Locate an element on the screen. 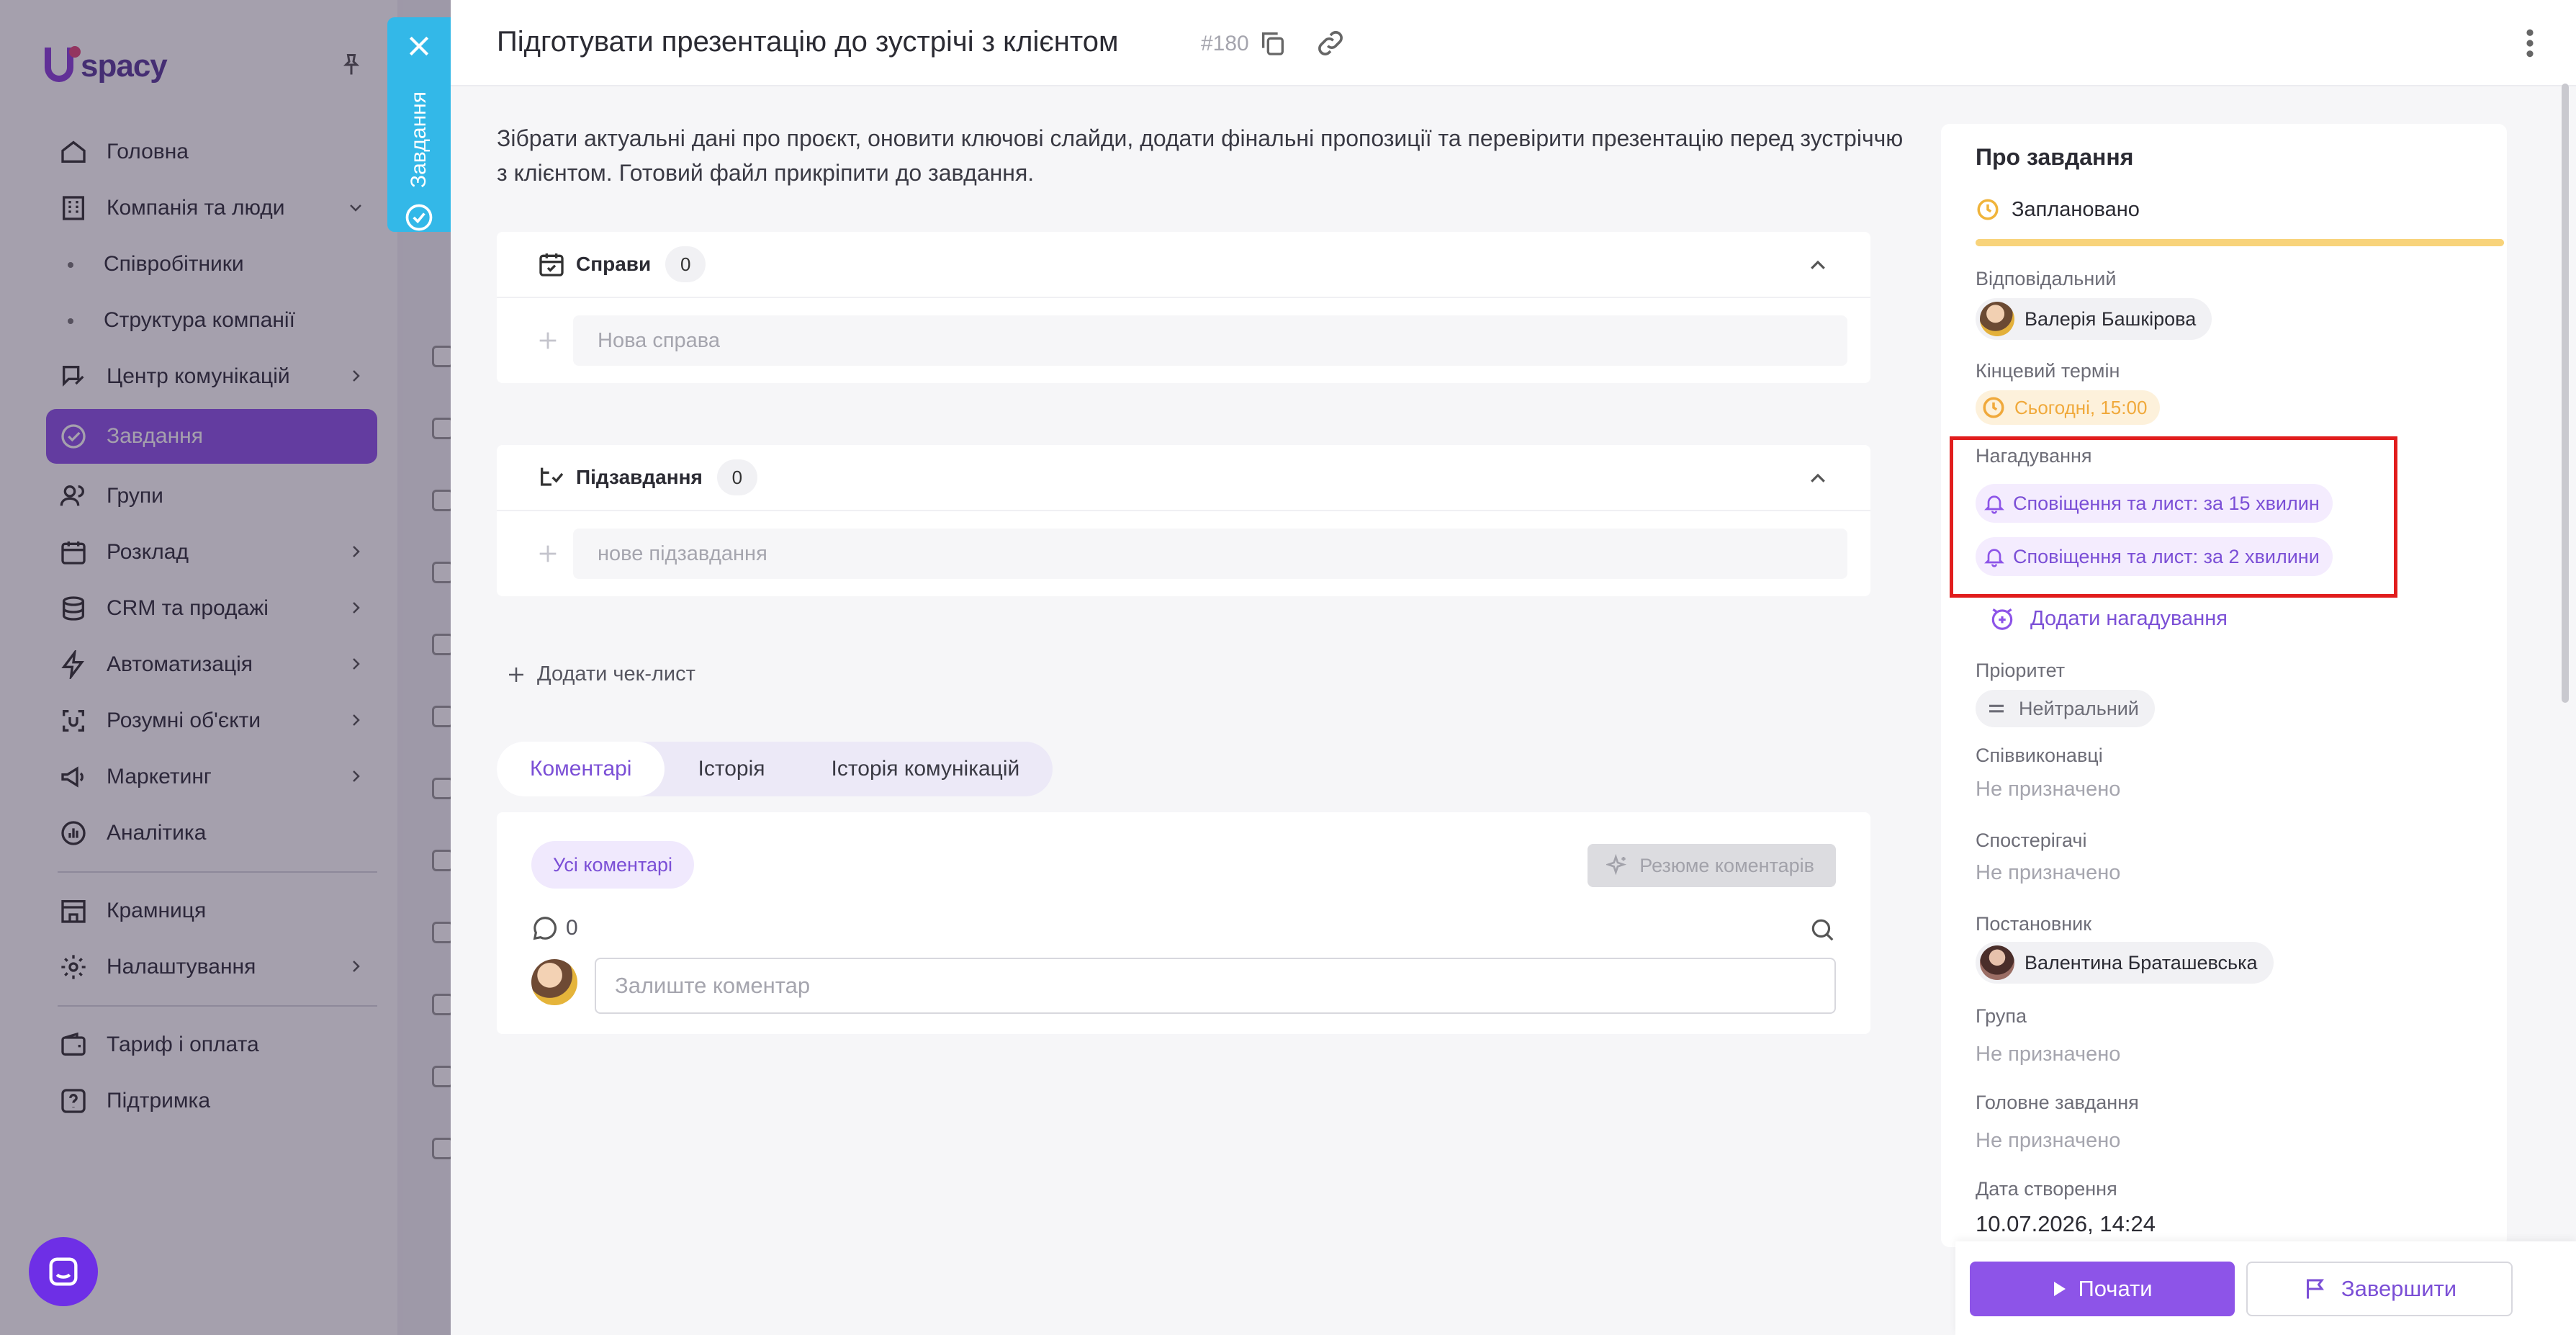 This screenshot has width=2576, height=1335. priority-label: Пріоритет is located at coordinates (2021, 671).